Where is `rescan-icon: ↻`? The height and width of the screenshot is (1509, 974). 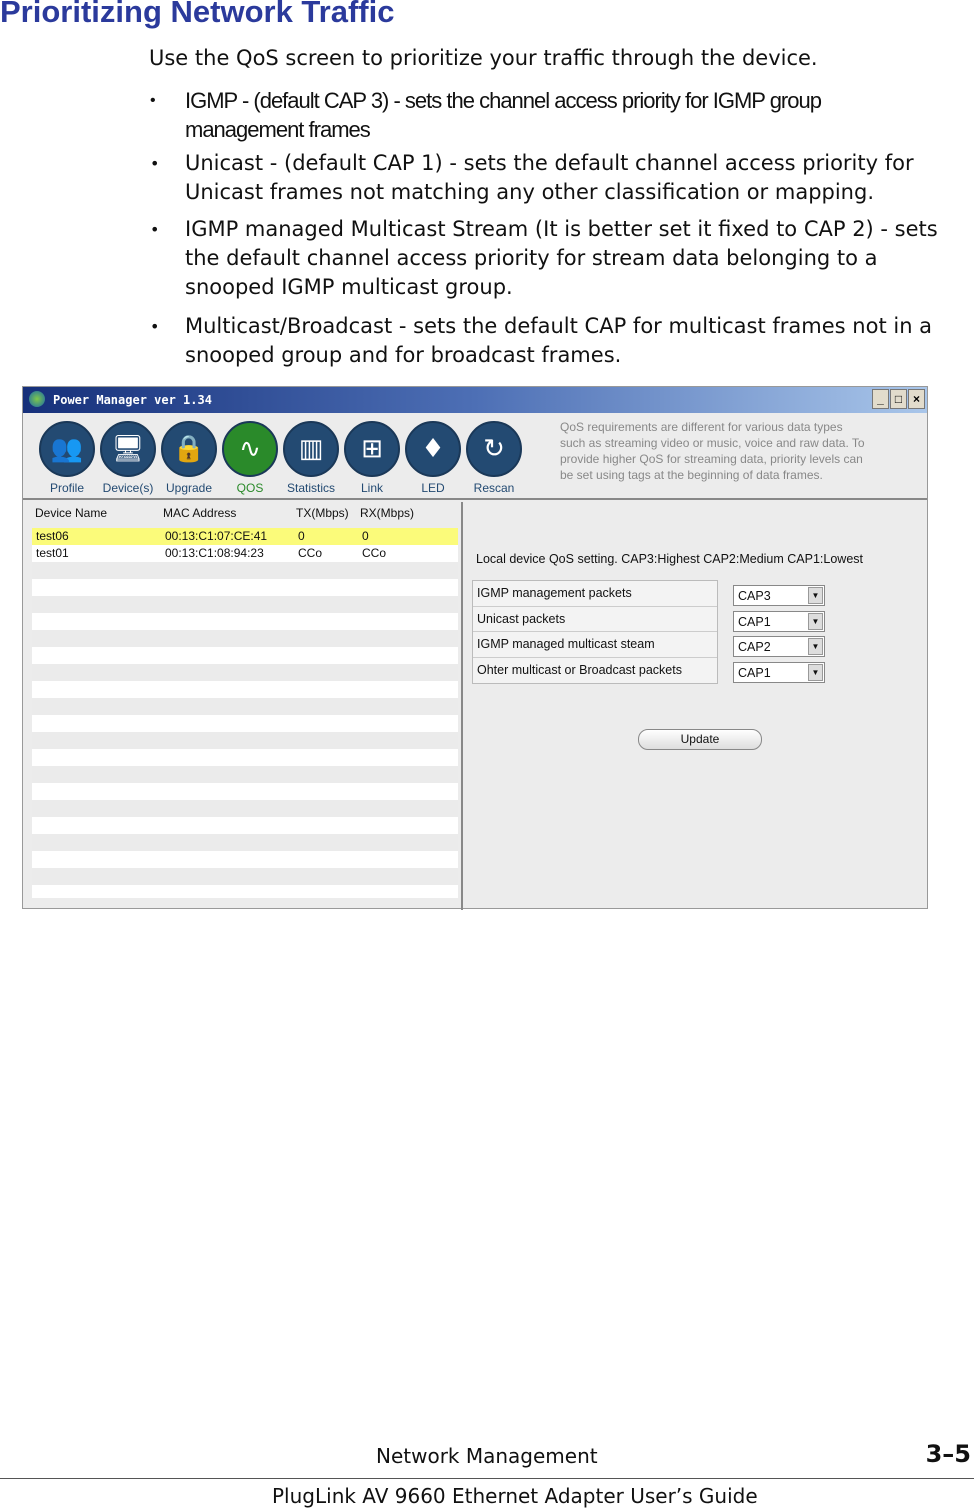
rescan-icon: ↻ is located at coordinates (494, 449).